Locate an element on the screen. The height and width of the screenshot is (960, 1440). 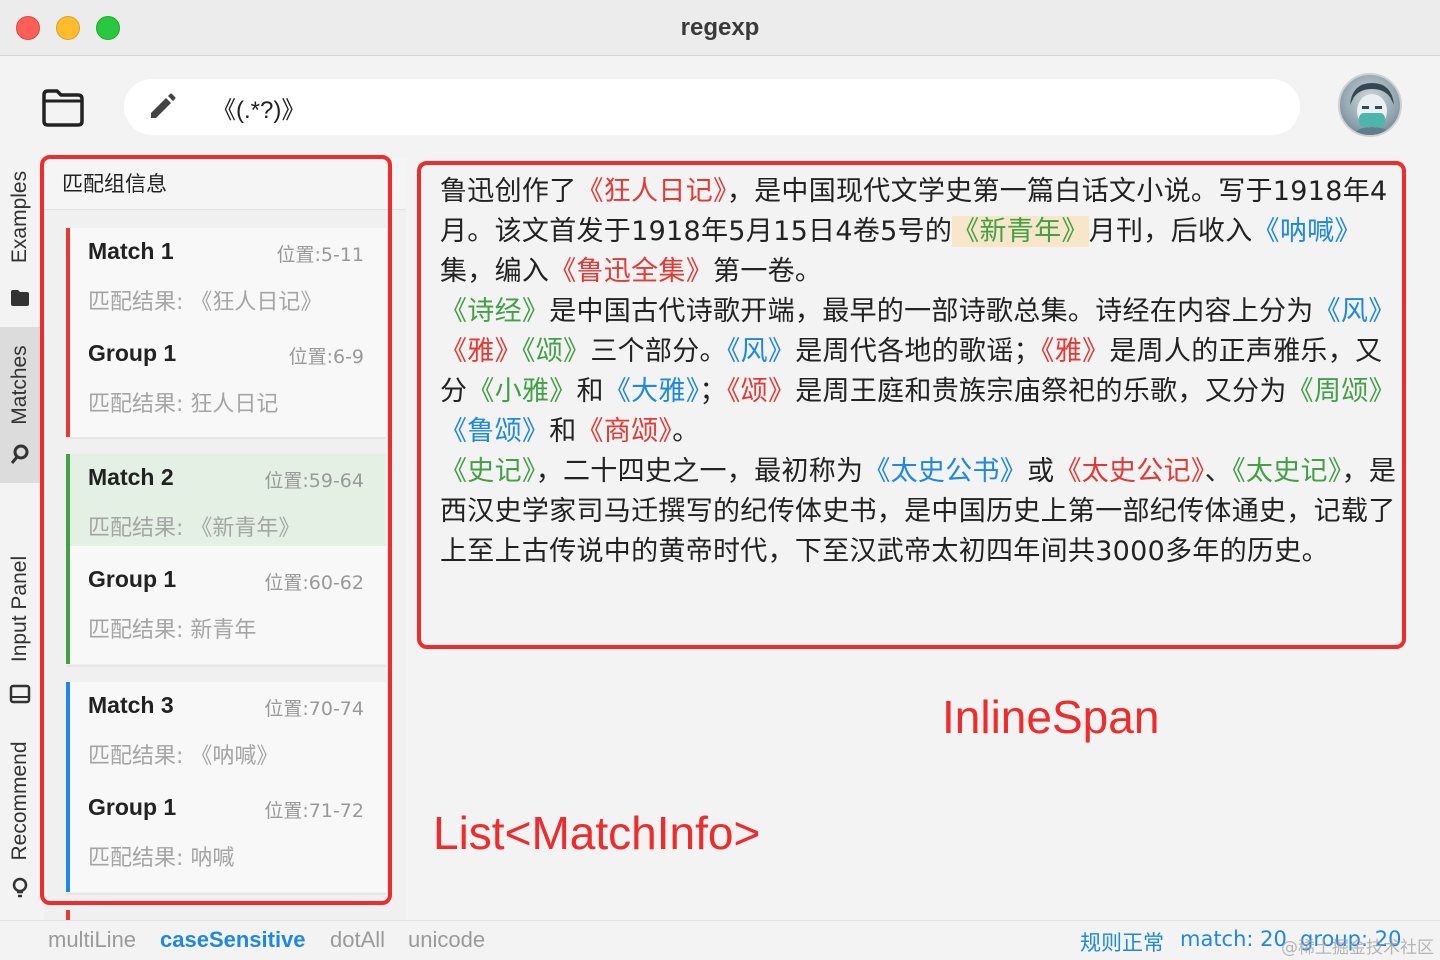
text-span: 是周王庭和贵族宗庙祭祀的乐歌，又分为 is located at coordinates (1041, 391).